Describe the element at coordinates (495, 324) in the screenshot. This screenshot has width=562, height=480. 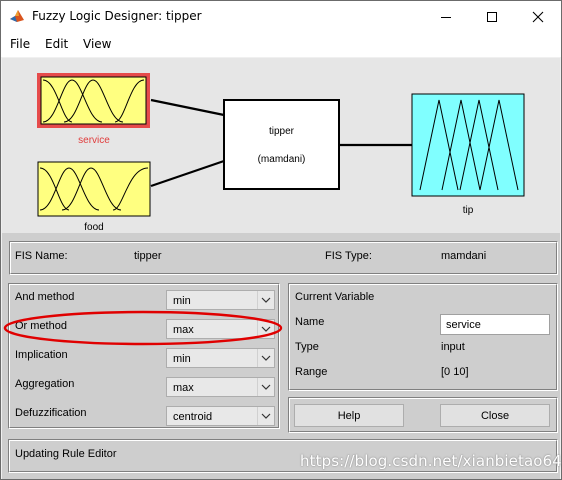
I see `variable-name-field: service` at that location.